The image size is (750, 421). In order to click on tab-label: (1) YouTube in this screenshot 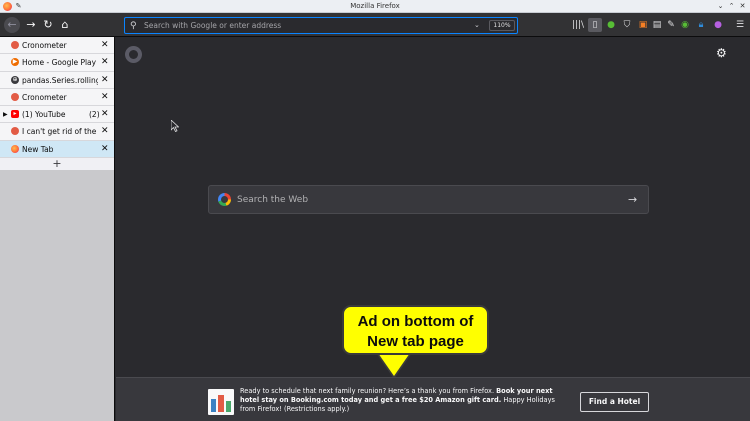, I will do `click(44, 115)`.